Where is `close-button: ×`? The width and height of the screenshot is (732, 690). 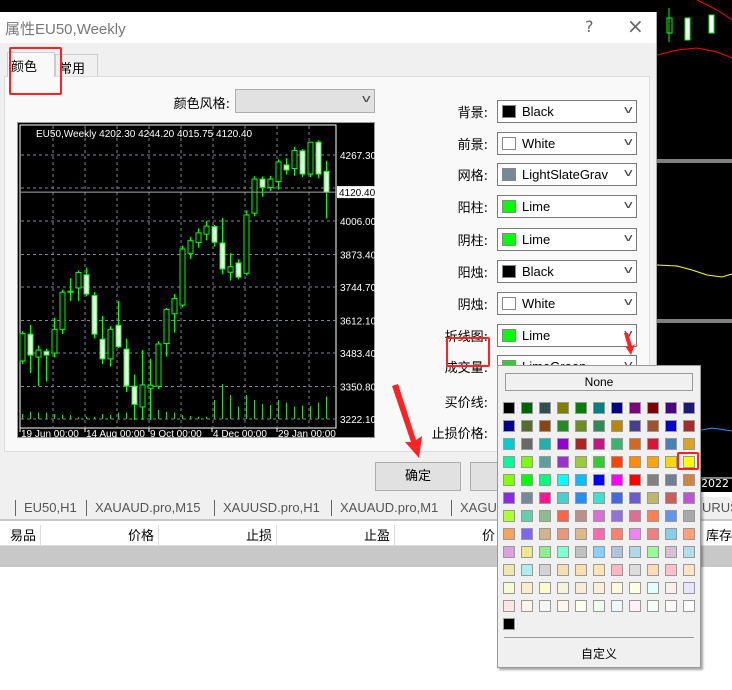
close-button: × is located at coordinates (635, 26).